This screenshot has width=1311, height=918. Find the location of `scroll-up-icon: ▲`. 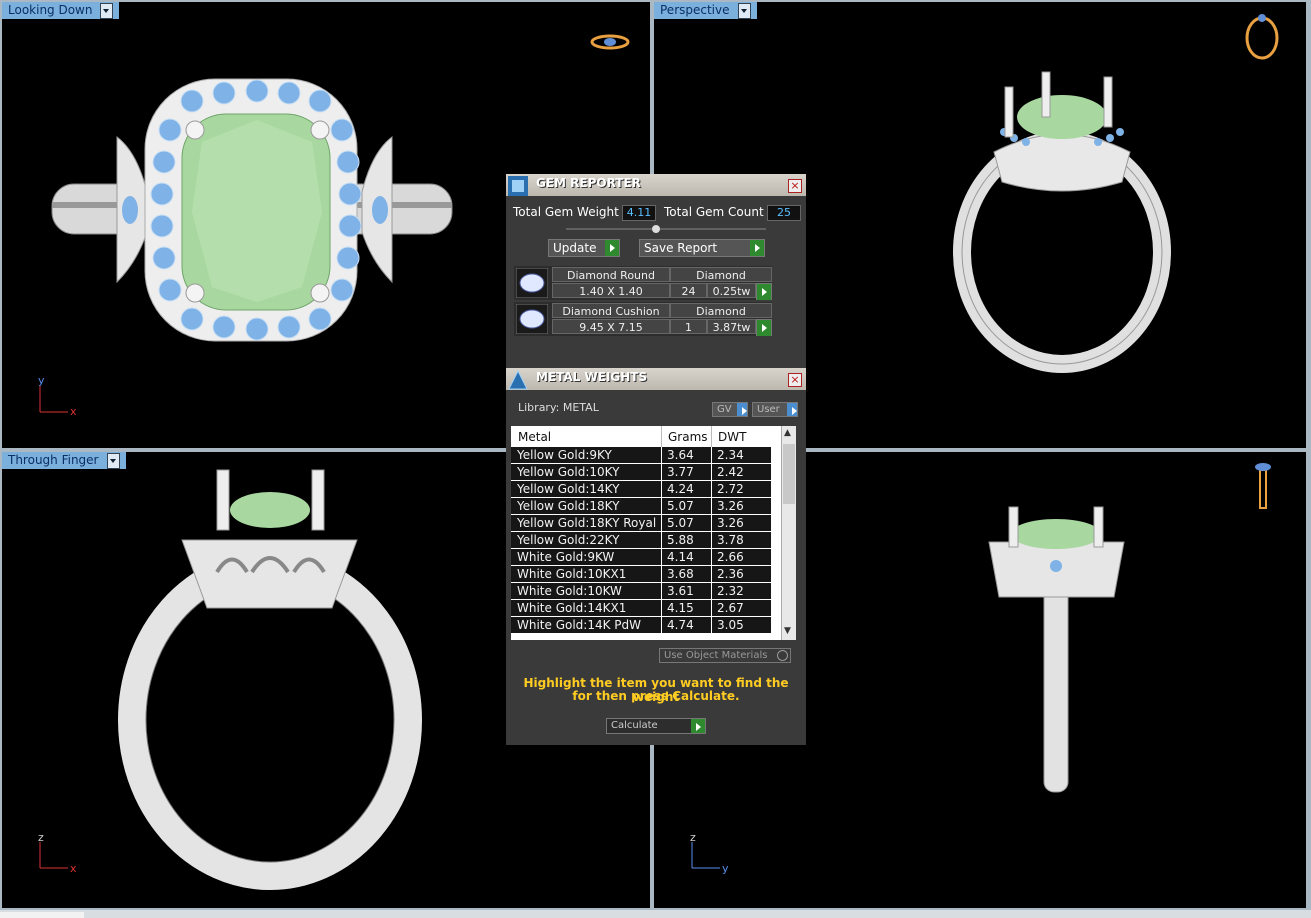

scroll-up-icon: ▲ is located at coordinates (788, 433).